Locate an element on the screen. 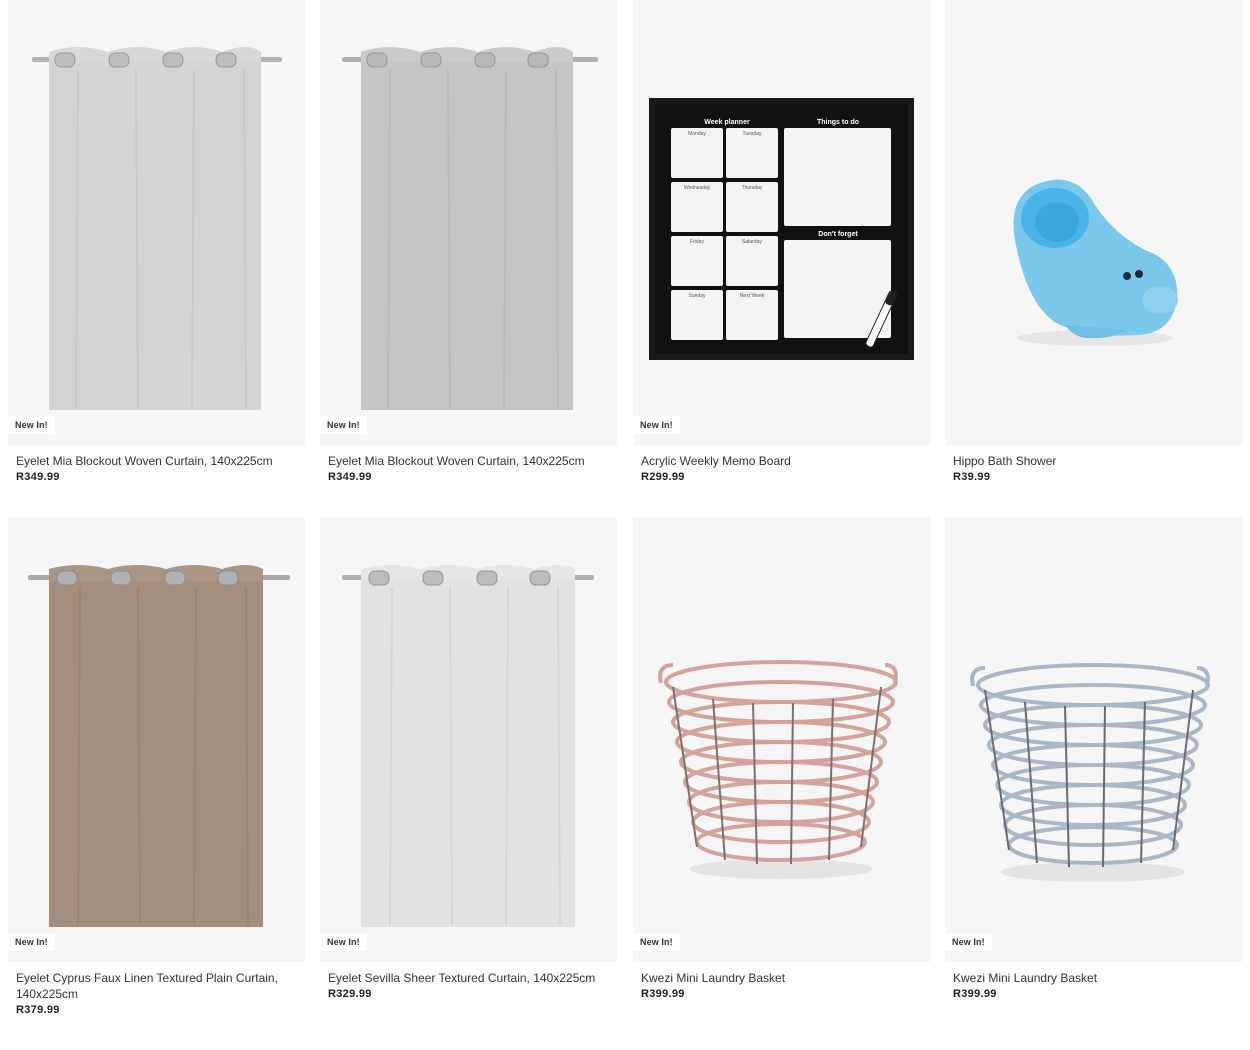 The height and width of the screenshot is (1050, 1250). product-card: Hippo Bath Shower R39.99 is located at coordinates (1093, 241).